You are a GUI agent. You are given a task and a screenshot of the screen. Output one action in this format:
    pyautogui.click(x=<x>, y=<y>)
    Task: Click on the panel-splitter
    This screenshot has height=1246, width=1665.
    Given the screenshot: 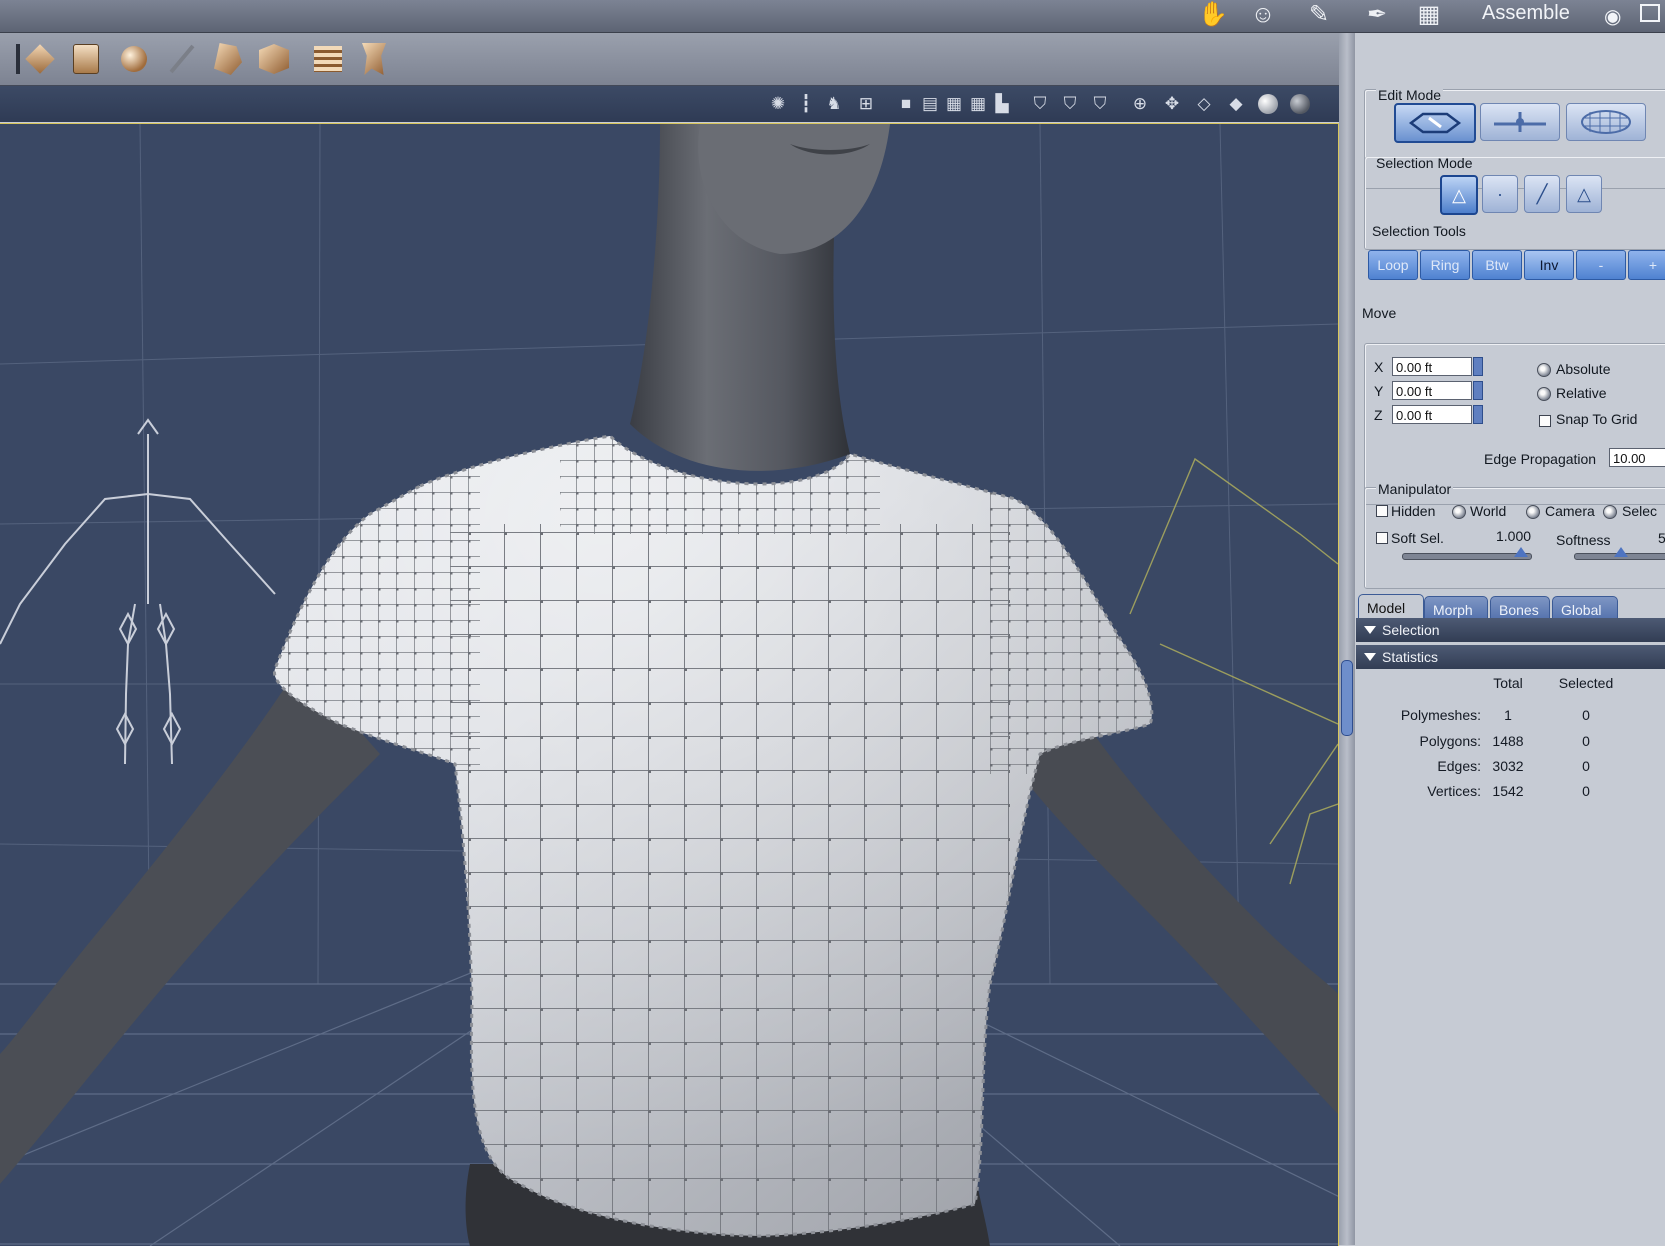 What is the action you would take?
    pyautogui.click(x=1347, y=639)
    